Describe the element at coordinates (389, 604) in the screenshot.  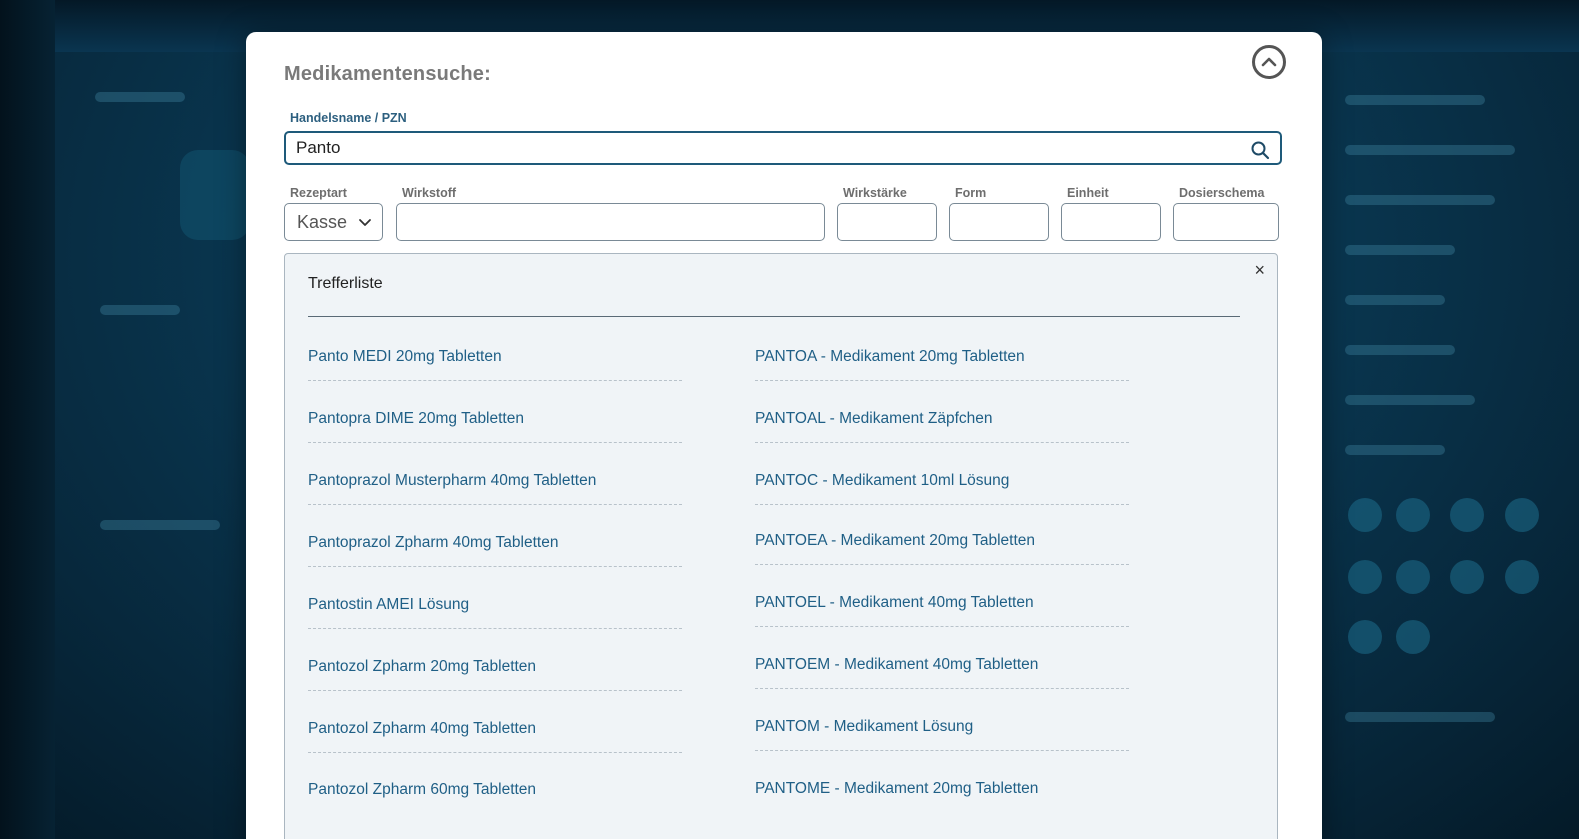
I see `result-item-label: Pantostin AMEI Lösung` at that location.